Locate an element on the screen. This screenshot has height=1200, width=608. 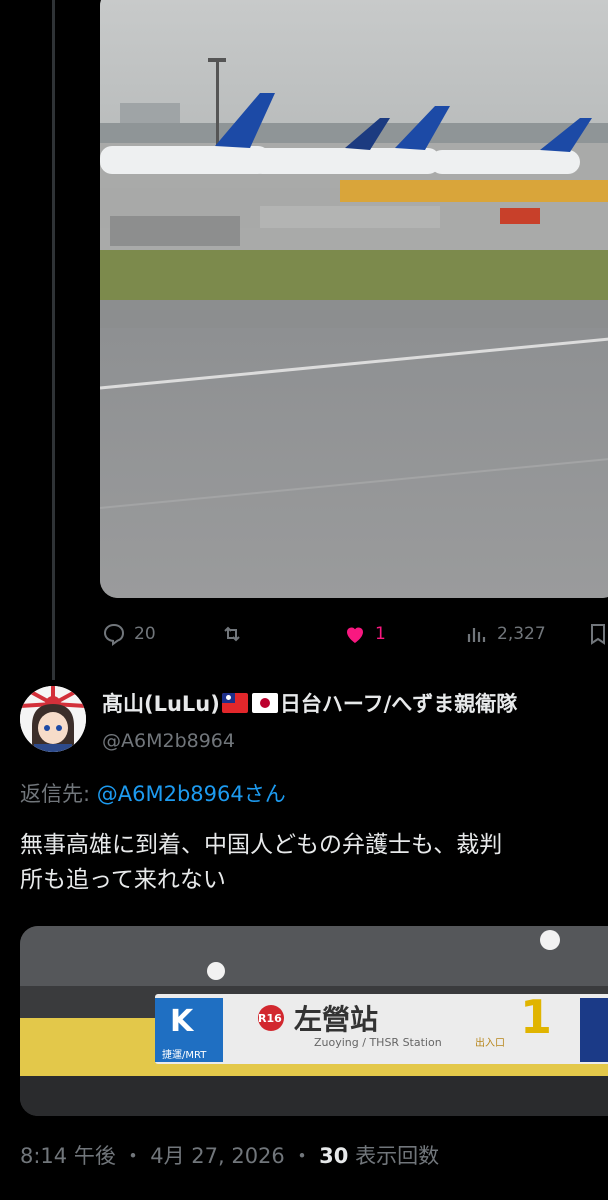
tweet-metadata: 8:14 午後 ・ 4月 27, 2026 ・ 30 表示回数 is located at coordinates (229, 1155).